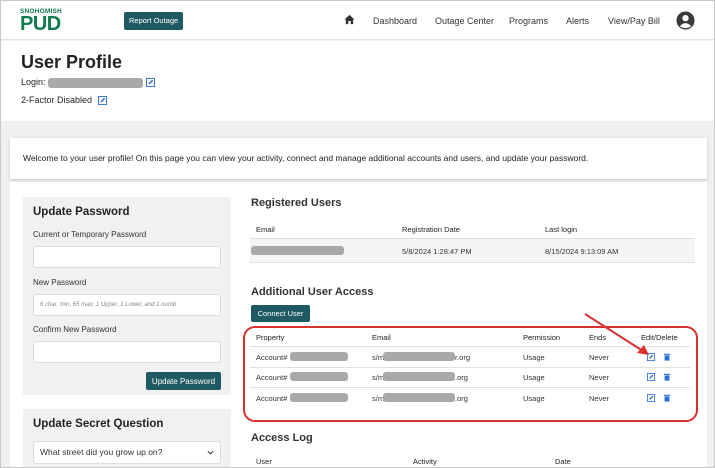  What do you see at coordinates (297, 250) in the screenshot?
I see `redacted-email` at bounding box center [297, 250].